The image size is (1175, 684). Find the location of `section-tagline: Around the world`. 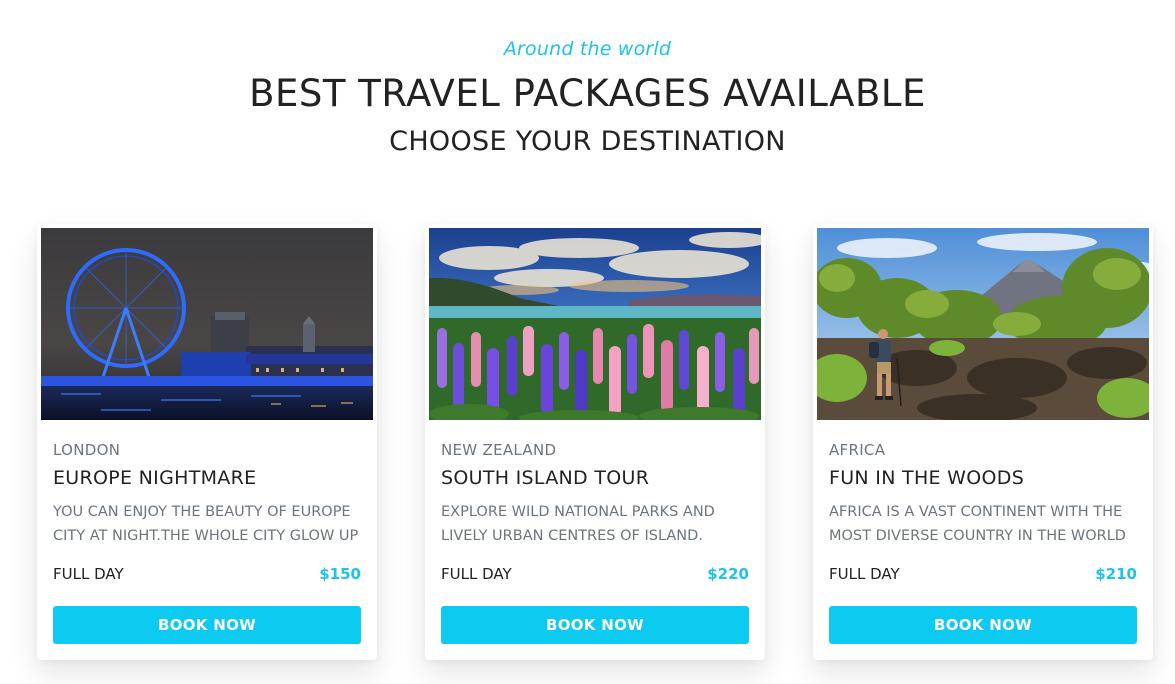

section-tagline: Around the world is located at coordinates (587, 49).